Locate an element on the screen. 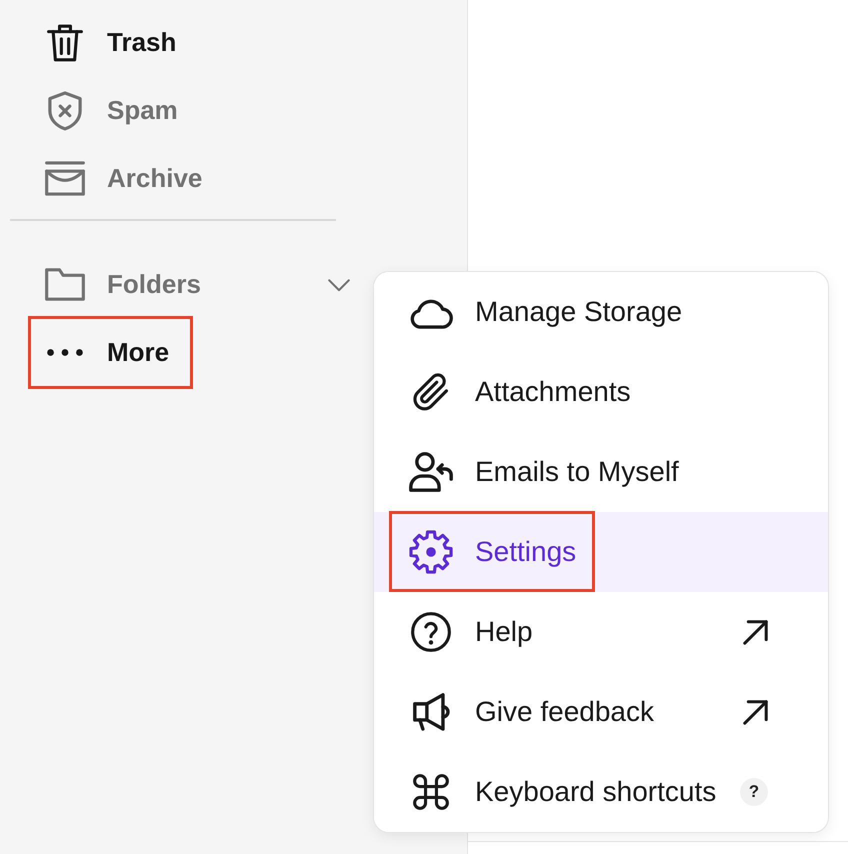  menu-item: Give feedback is located at coordinates (601, 712).